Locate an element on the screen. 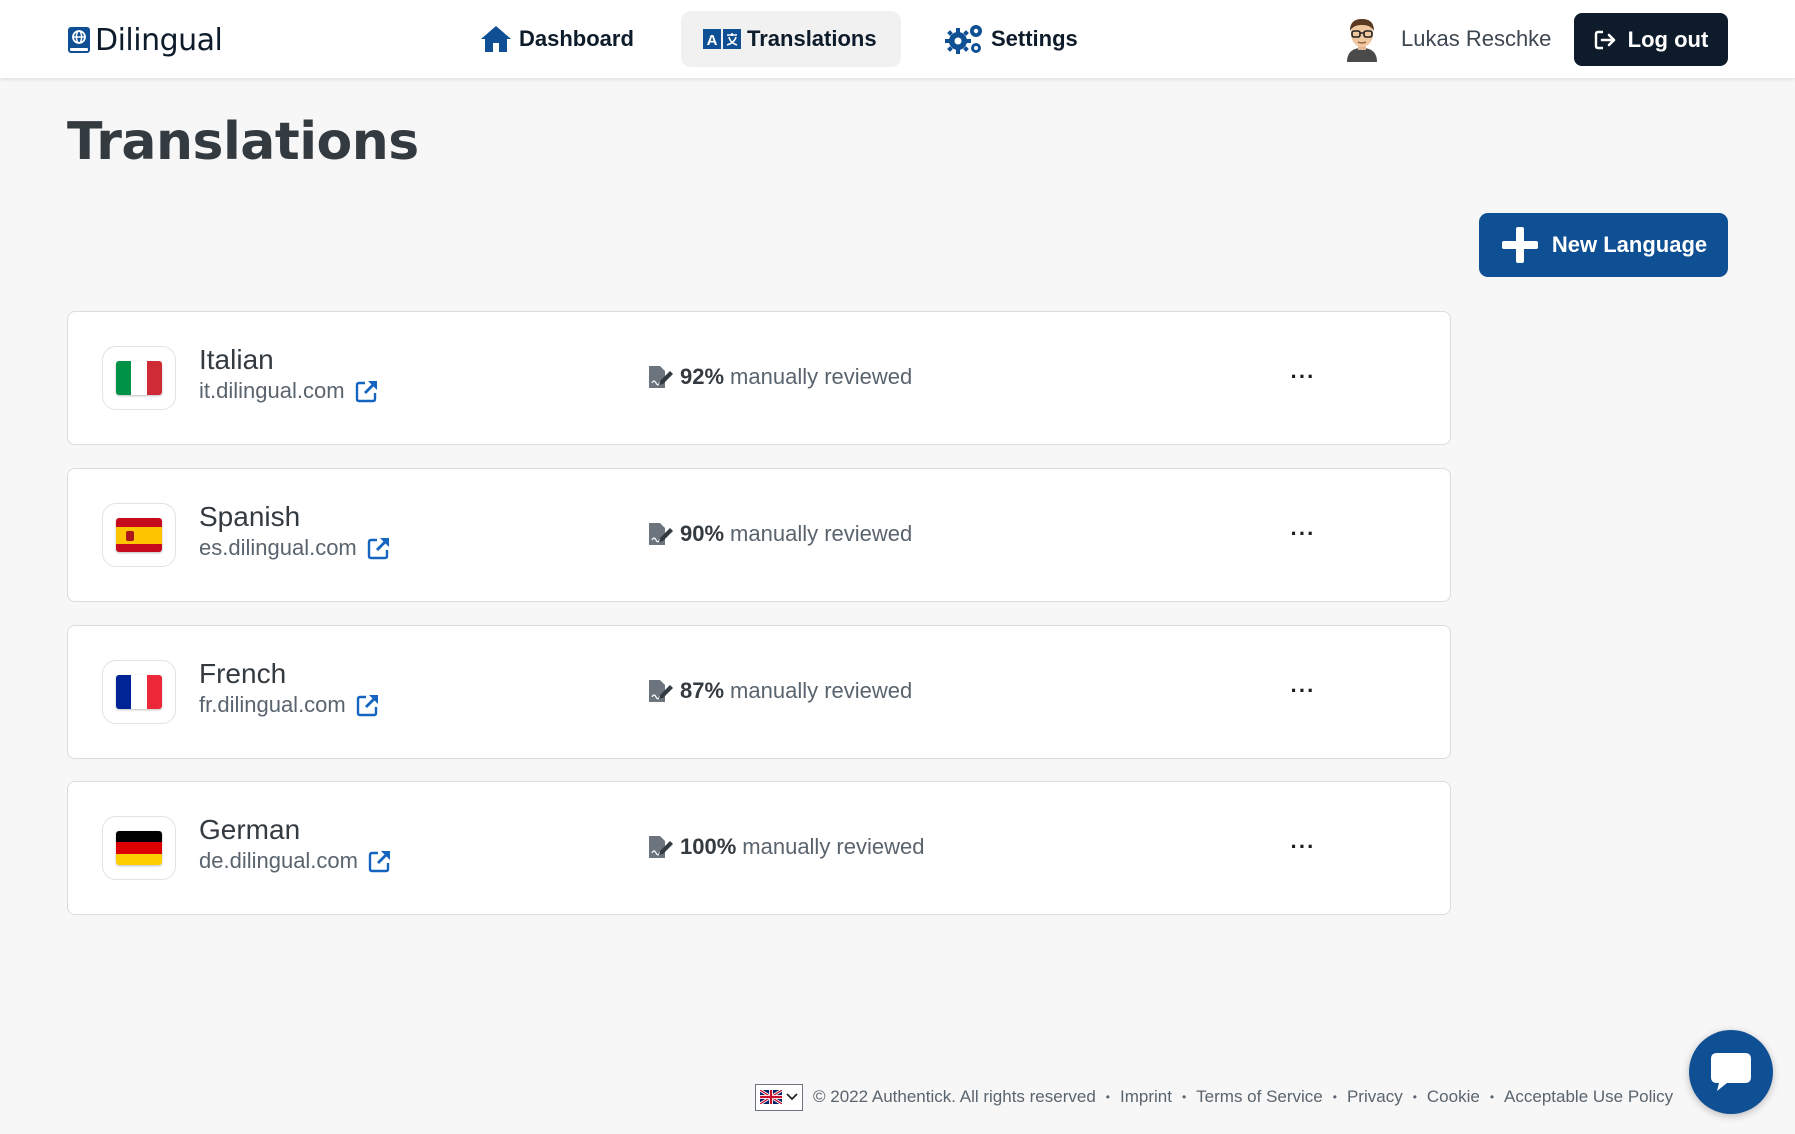 The width and height of the screenshot is (1795, 1134). nav-dashboard: Dashboard is located at coordinates (556, 39).